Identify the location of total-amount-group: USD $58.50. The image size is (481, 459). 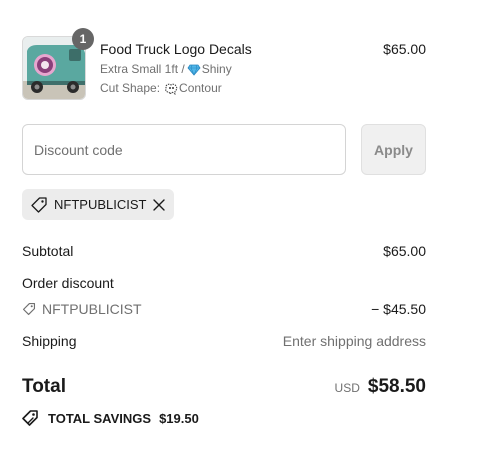
(380, 387).